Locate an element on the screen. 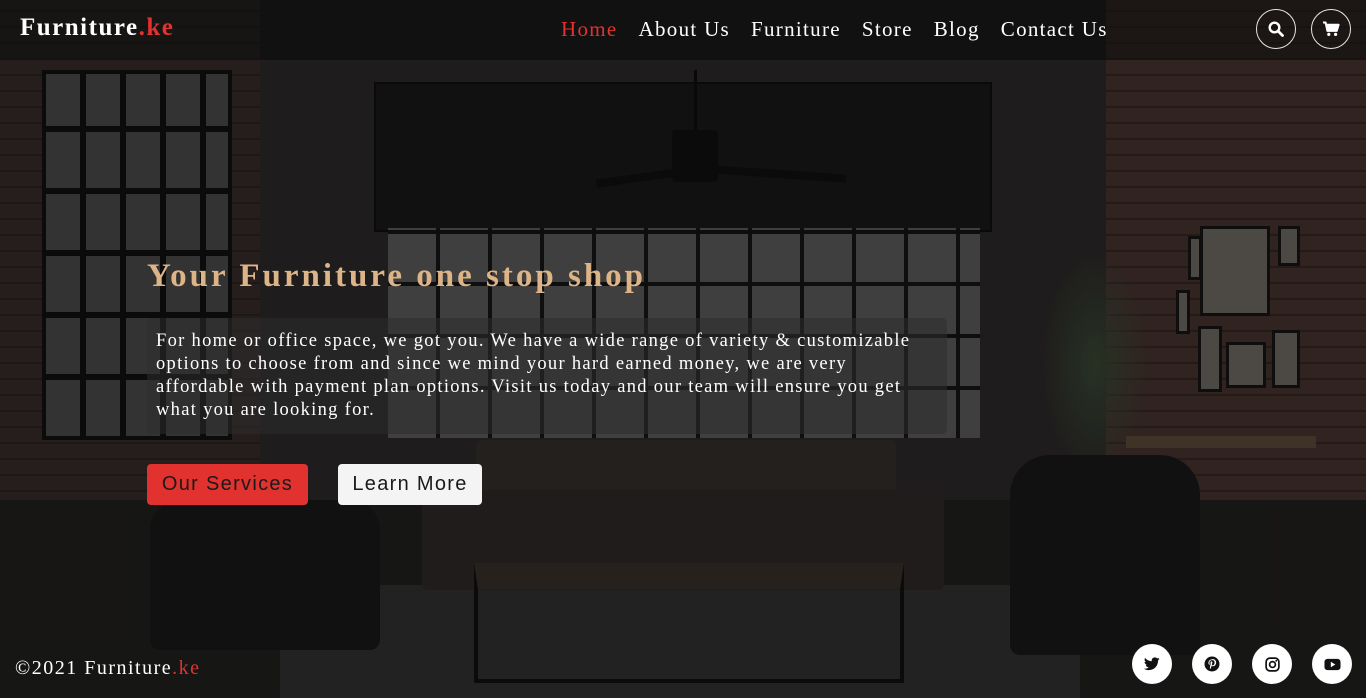  nav-link-contact-us: Contact Us is located at coordinates (1054, 29).